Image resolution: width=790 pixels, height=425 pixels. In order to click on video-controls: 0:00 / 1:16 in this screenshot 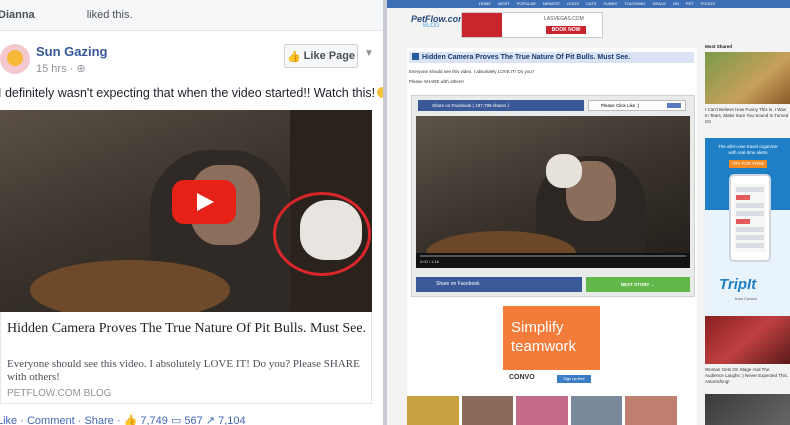, I will do `click(553, 260)`.